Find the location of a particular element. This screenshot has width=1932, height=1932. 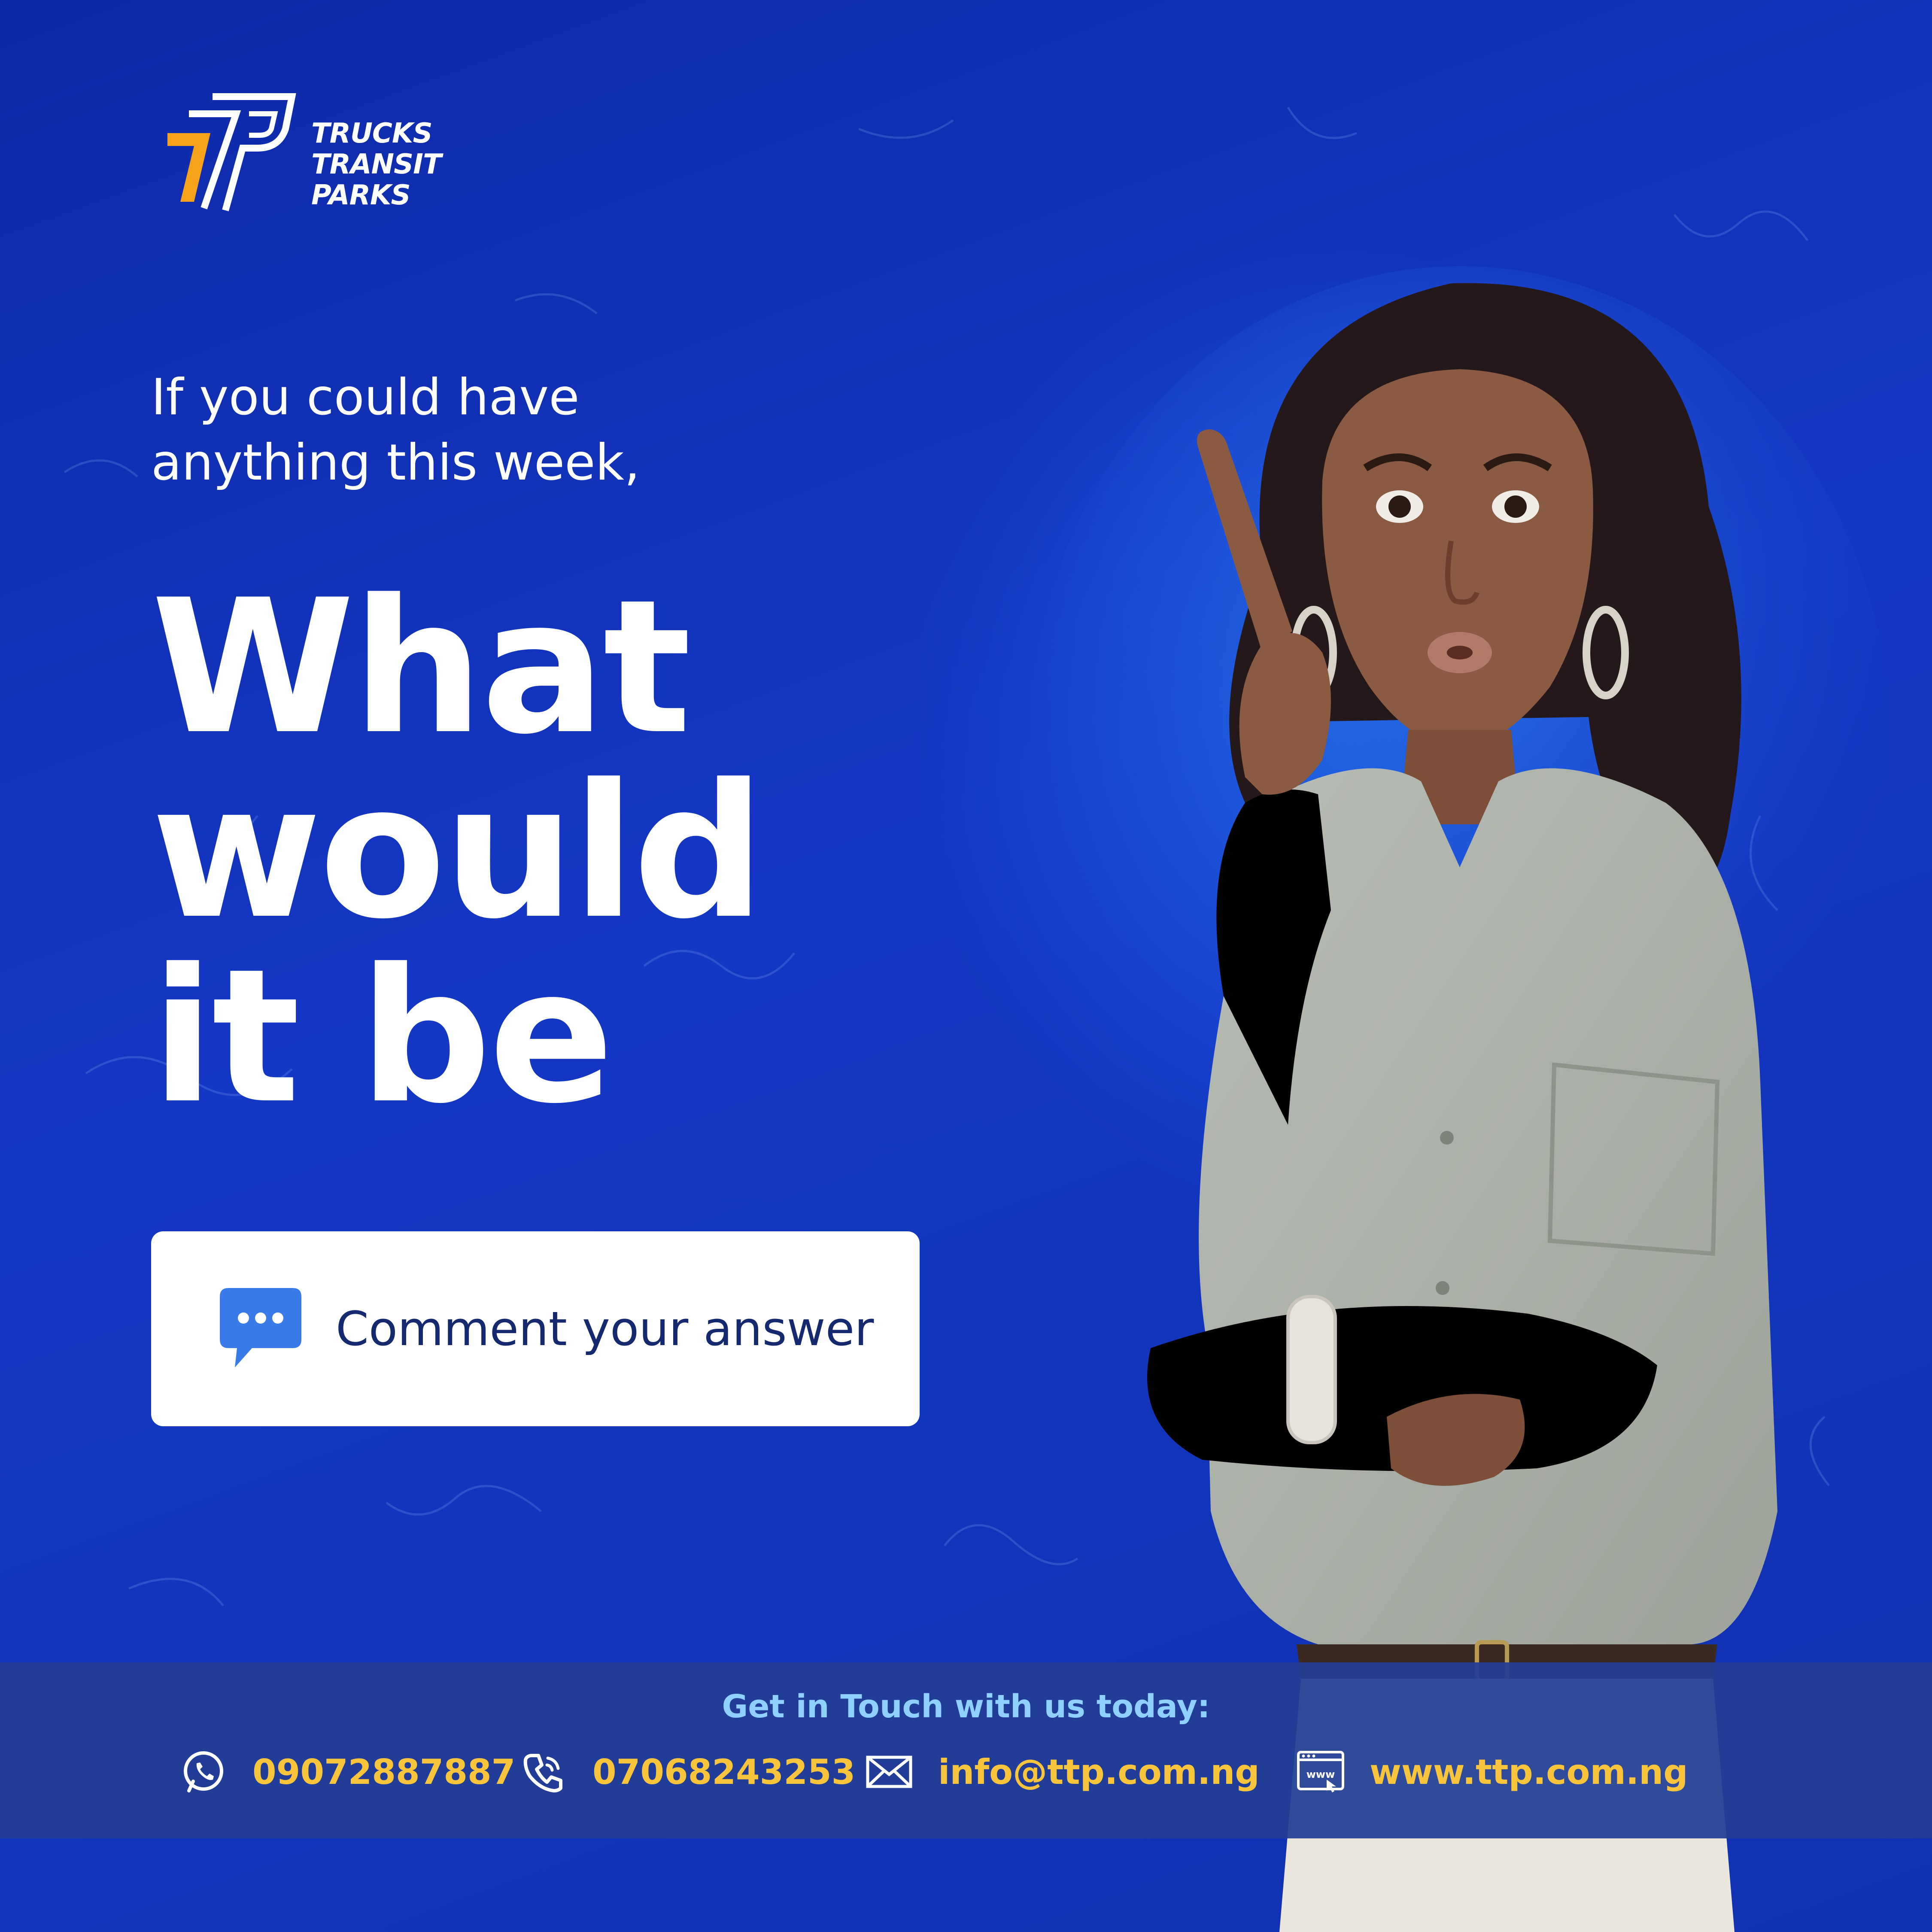

envelope-icon is located at coordinates (889, 1772).